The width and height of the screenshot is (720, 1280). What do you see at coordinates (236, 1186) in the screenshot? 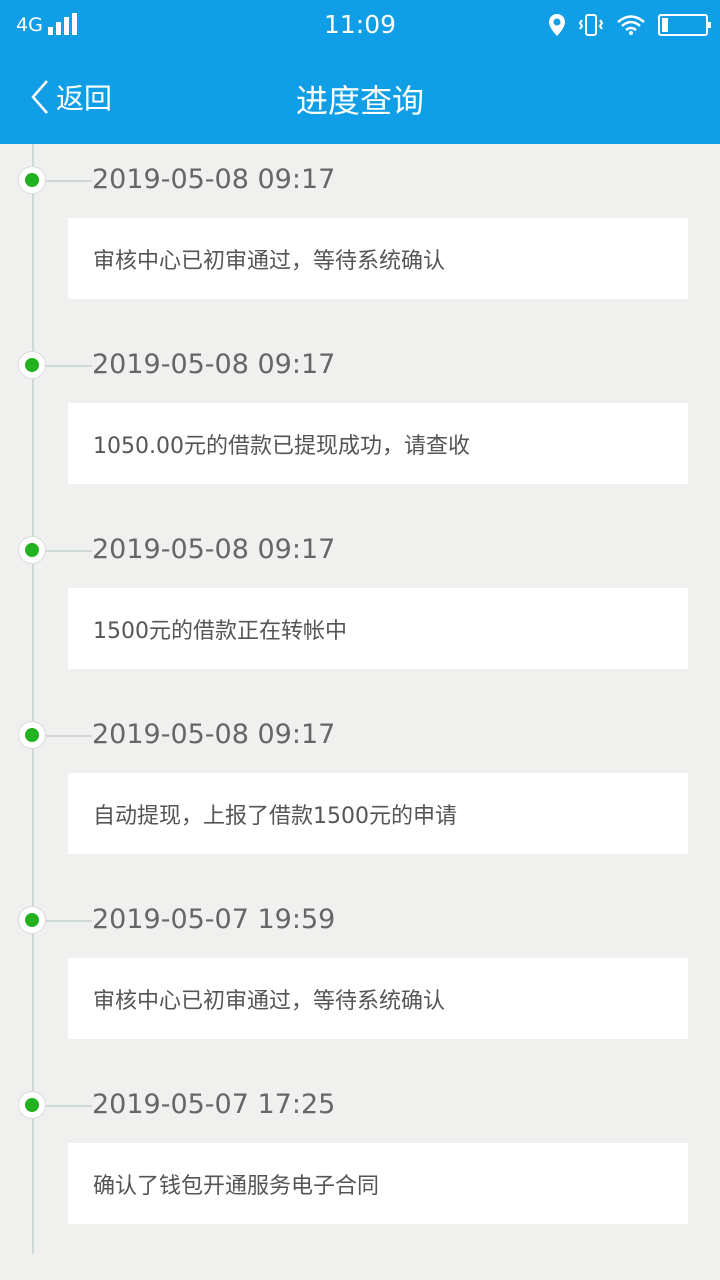
I see `entry-message: 确认了钱包开通服务电子合同` at bounding box center [236, 1186].